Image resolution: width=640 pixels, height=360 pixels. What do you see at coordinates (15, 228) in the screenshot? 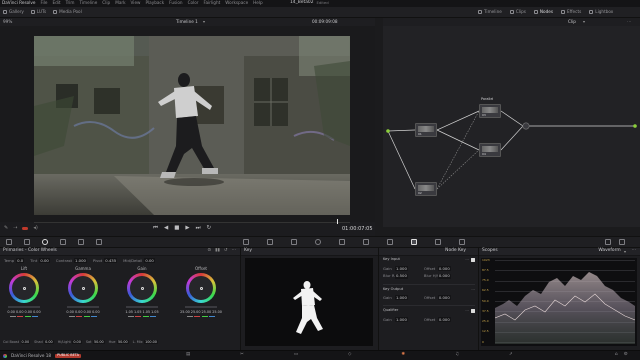
I see `arrow-icon: ⇢` at bounding box center [15, 228].